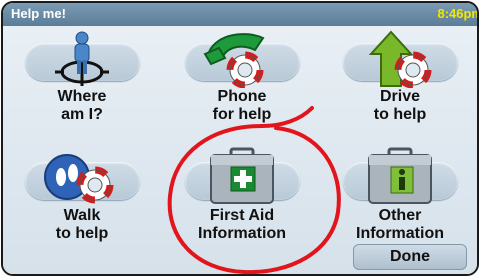  What do you see at coordinates (242, 215) in the screenshot?
I see `tile-label-line: First Aid` at bounding box center [242, 215].